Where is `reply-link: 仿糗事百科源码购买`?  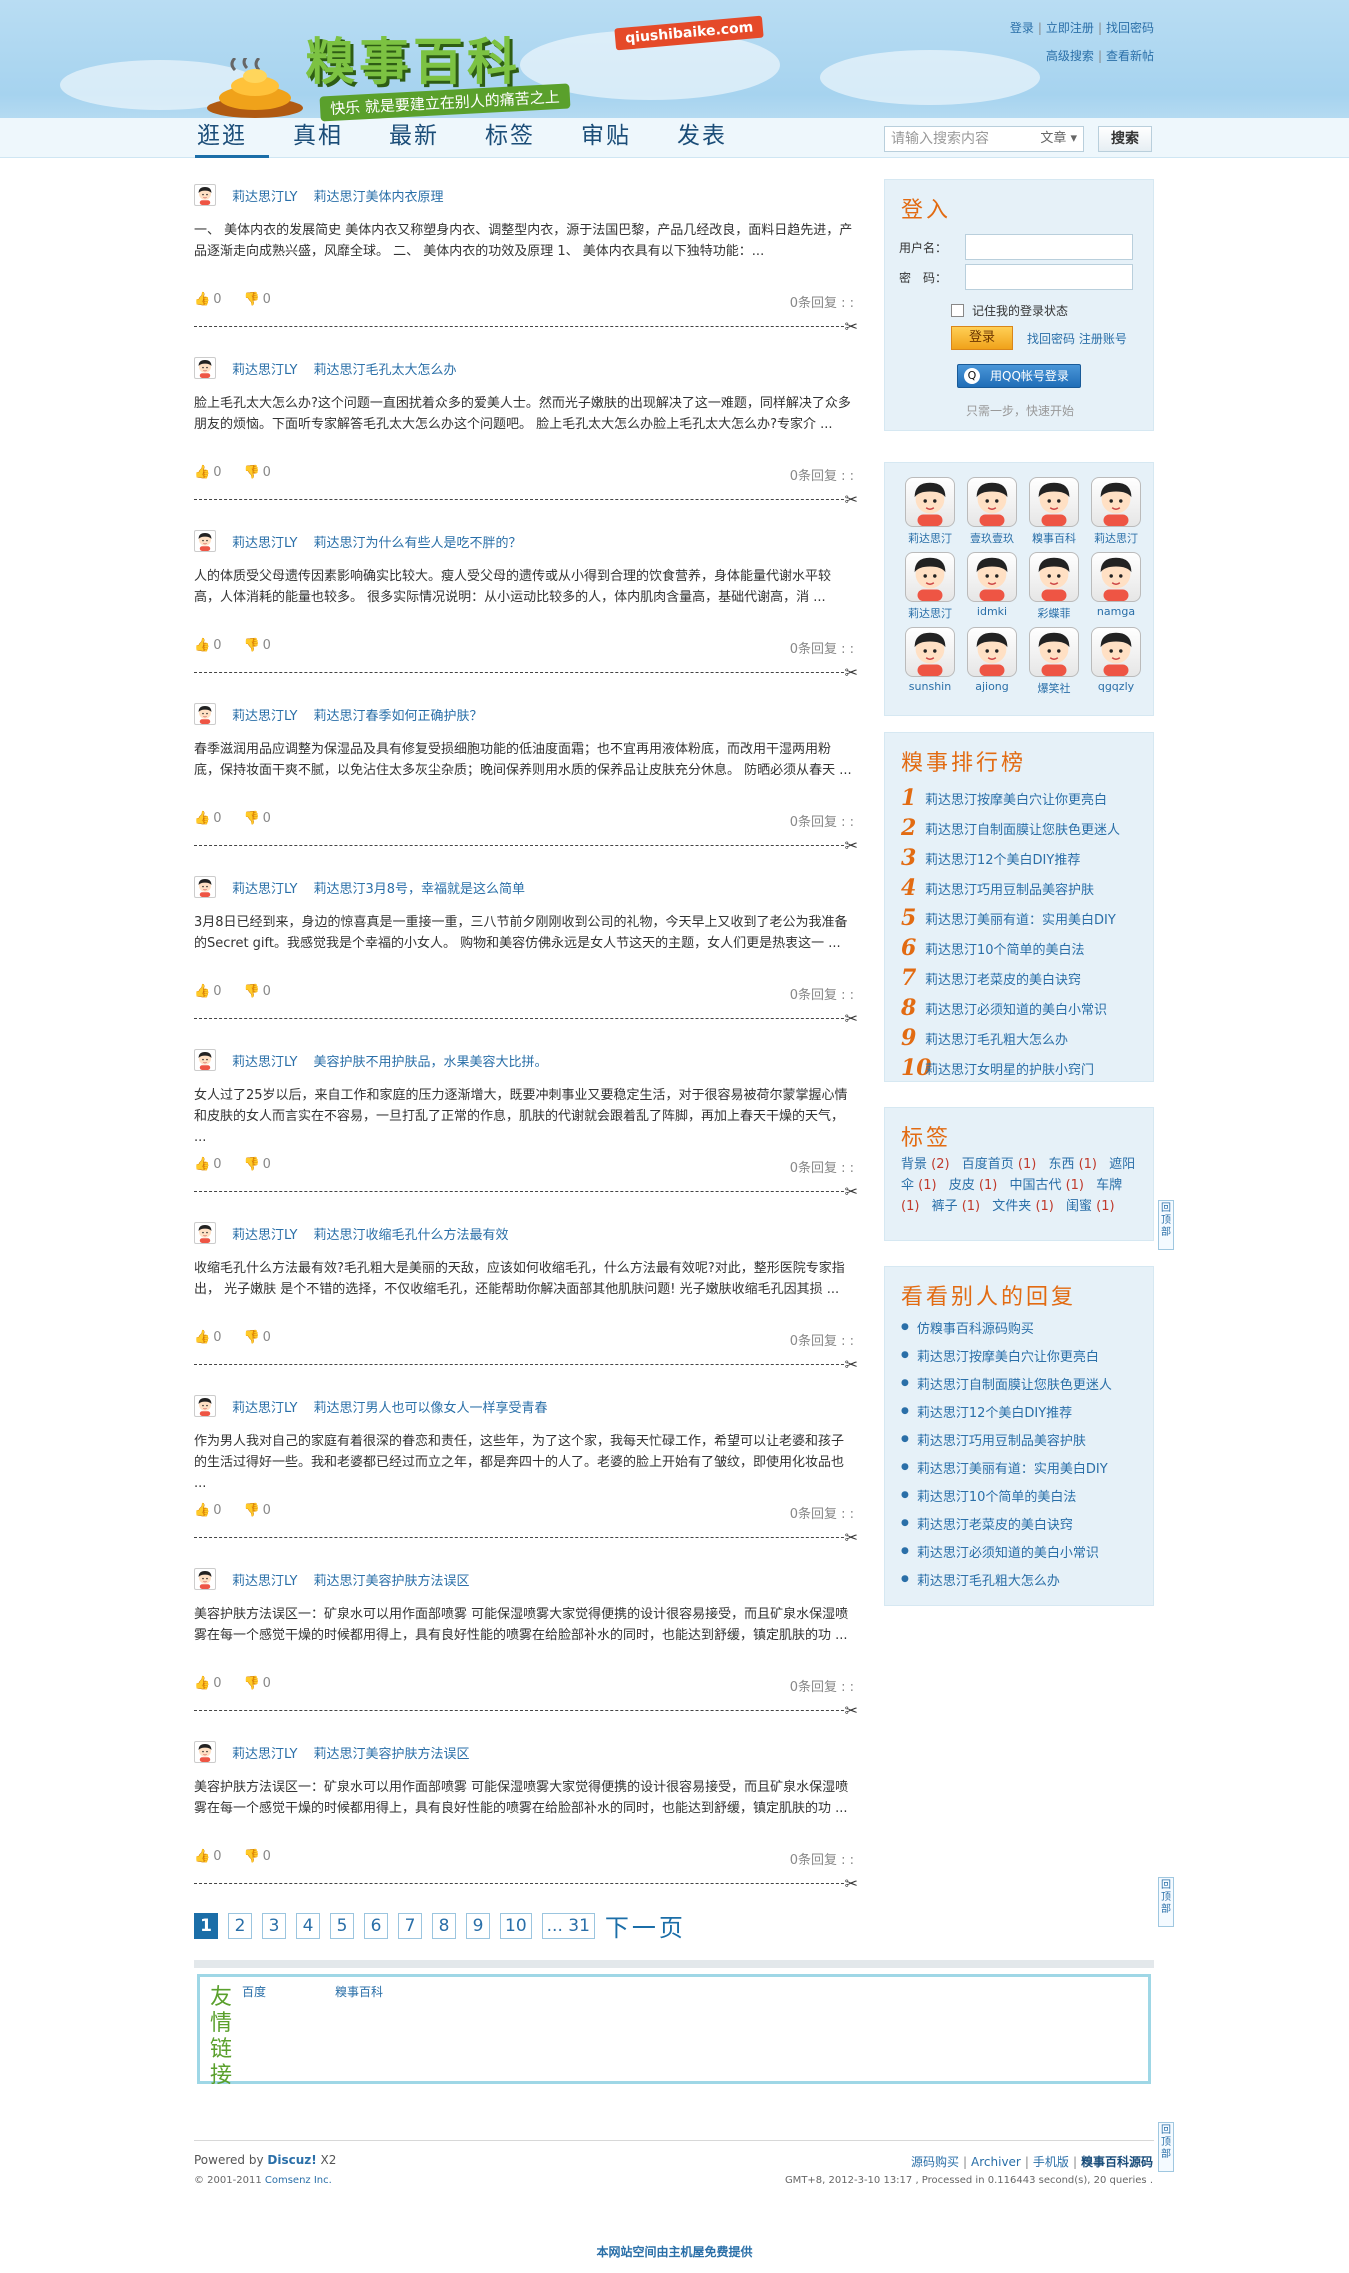 reply-link: 仿糗事百科源码购买 is located at coordinates (975, 1327).